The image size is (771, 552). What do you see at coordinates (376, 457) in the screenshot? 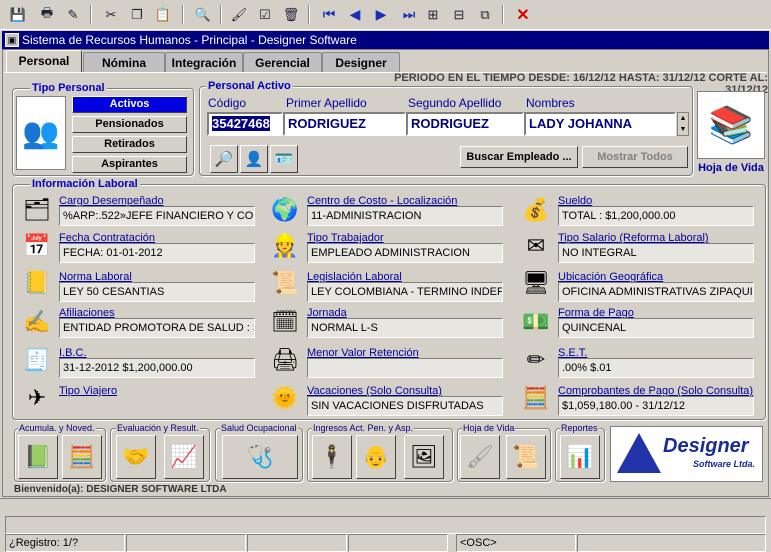
I see `person-pension-icon: 👴` at bounding box center [376, 457].